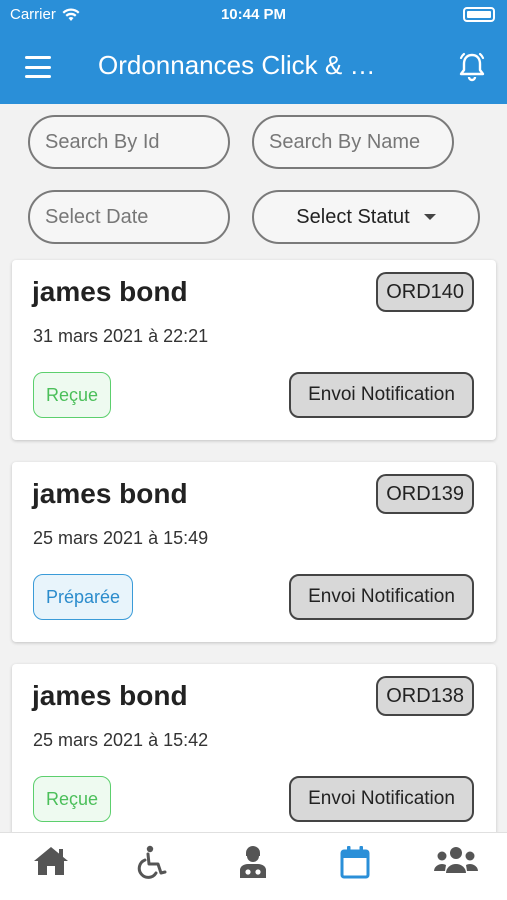 The image size is (507, 900). Describe the element at coordinates (425, 494) in the screenshot. I see `order-id-badge: ORD139` at that location.